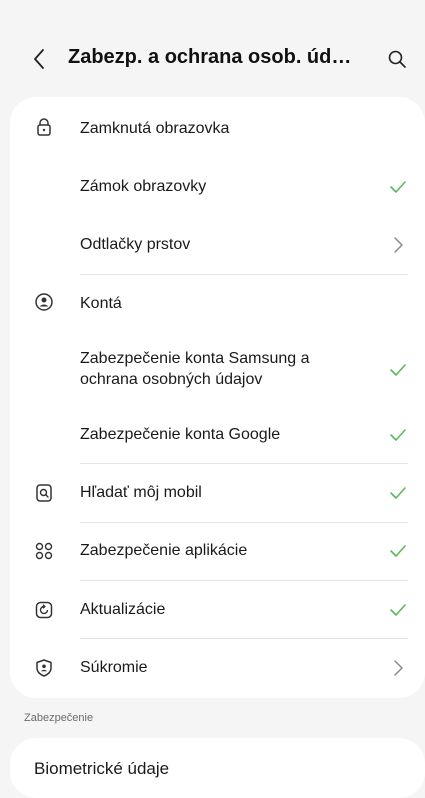 The height and width of the screenshot is (798, 425). What do you see at coordinates (217, 768) in the screenshot?
I see `security-card: Biometrické údaje` at bounding box center [217, 768].